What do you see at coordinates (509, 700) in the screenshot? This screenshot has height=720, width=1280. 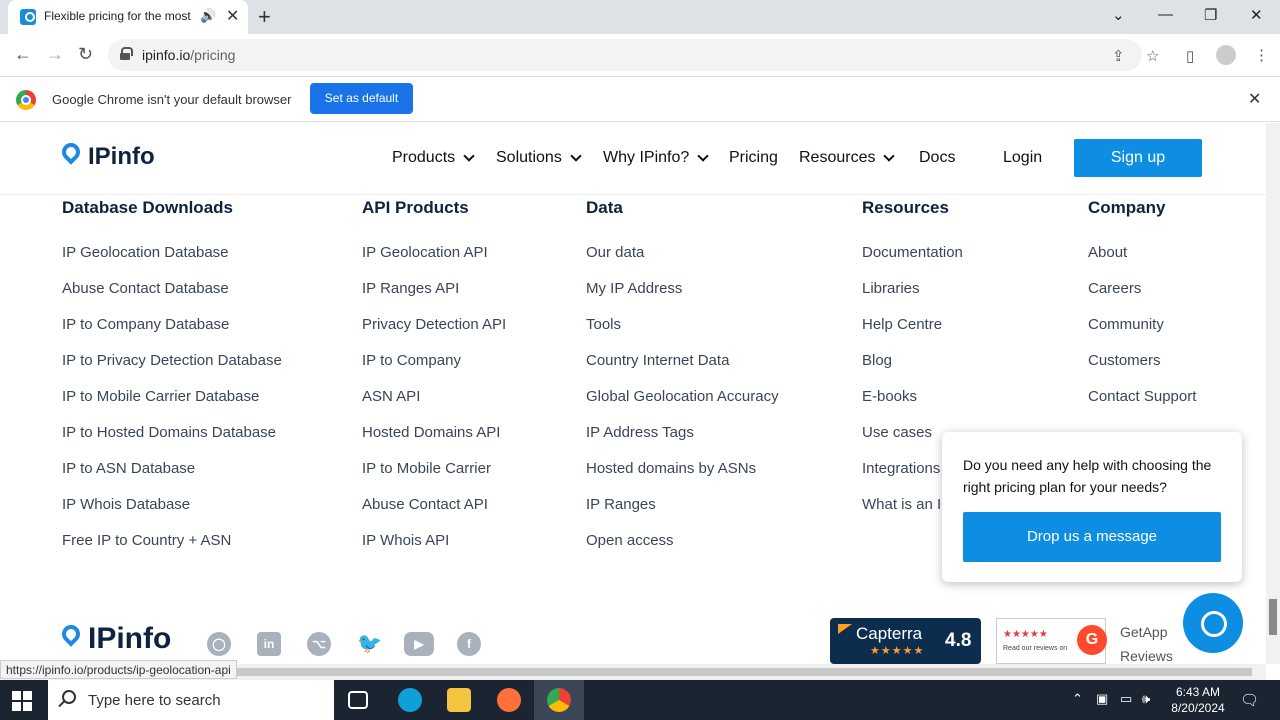 I see `firefox-icon` at bounding box center [509, 700].